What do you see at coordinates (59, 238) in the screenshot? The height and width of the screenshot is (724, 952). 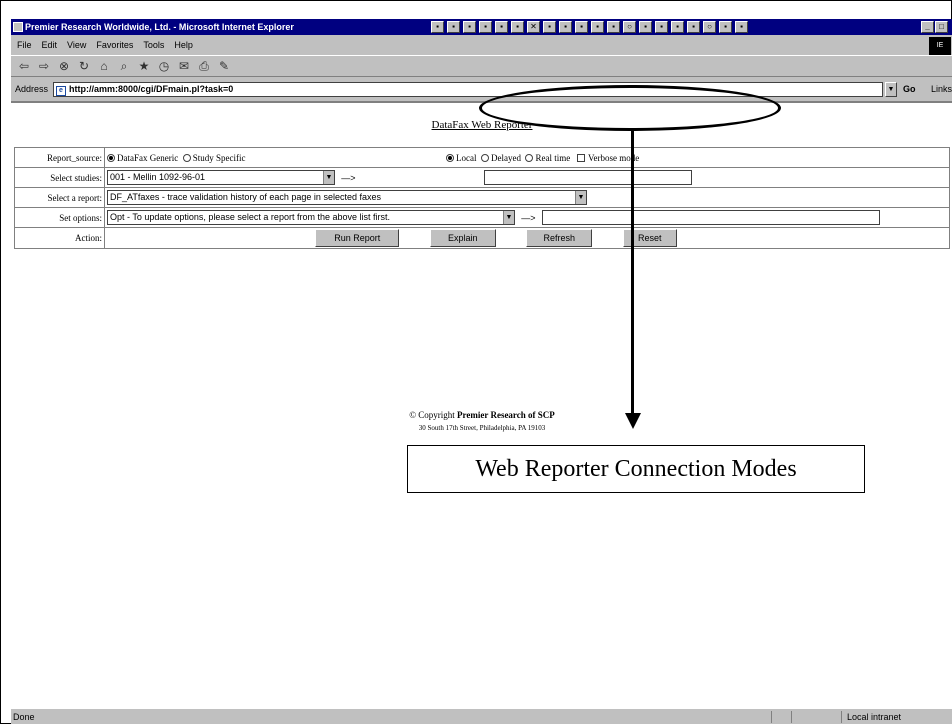 I see `action-label: Action:` at bounding box center [59, 238].